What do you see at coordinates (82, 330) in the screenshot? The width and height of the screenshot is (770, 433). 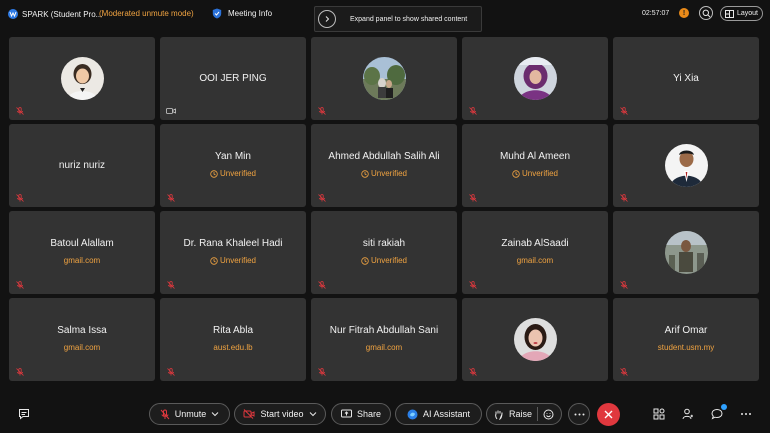 I see `participant-name: Salma Issa` at bounding box center [82, 330].